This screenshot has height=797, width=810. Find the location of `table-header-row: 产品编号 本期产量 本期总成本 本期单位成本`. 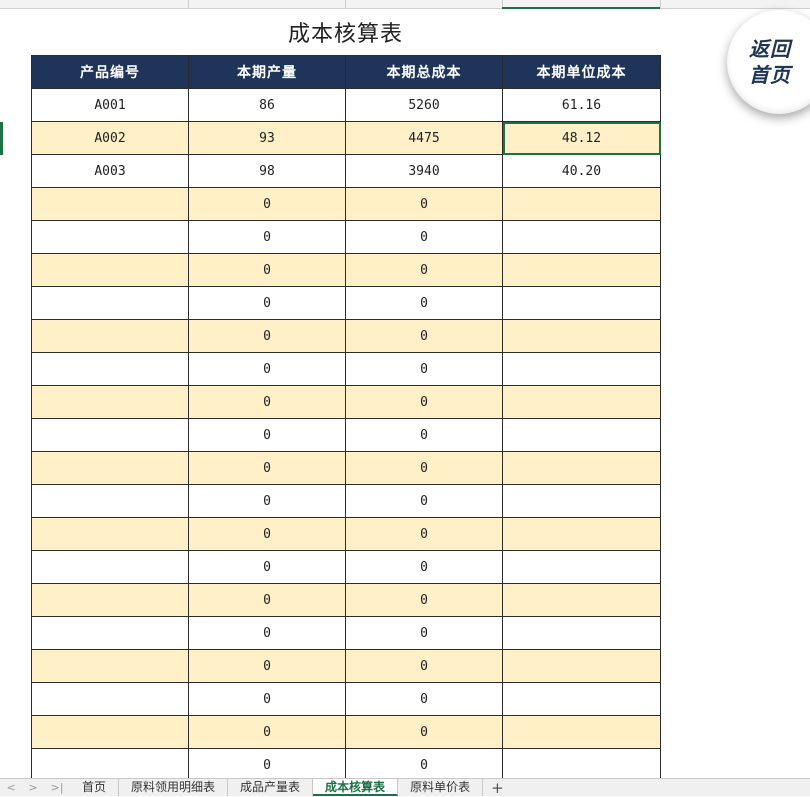

table-header-row: 产品编号 本期产量 本期总成本 本期单位成本 is located at coordinates (346, 72).